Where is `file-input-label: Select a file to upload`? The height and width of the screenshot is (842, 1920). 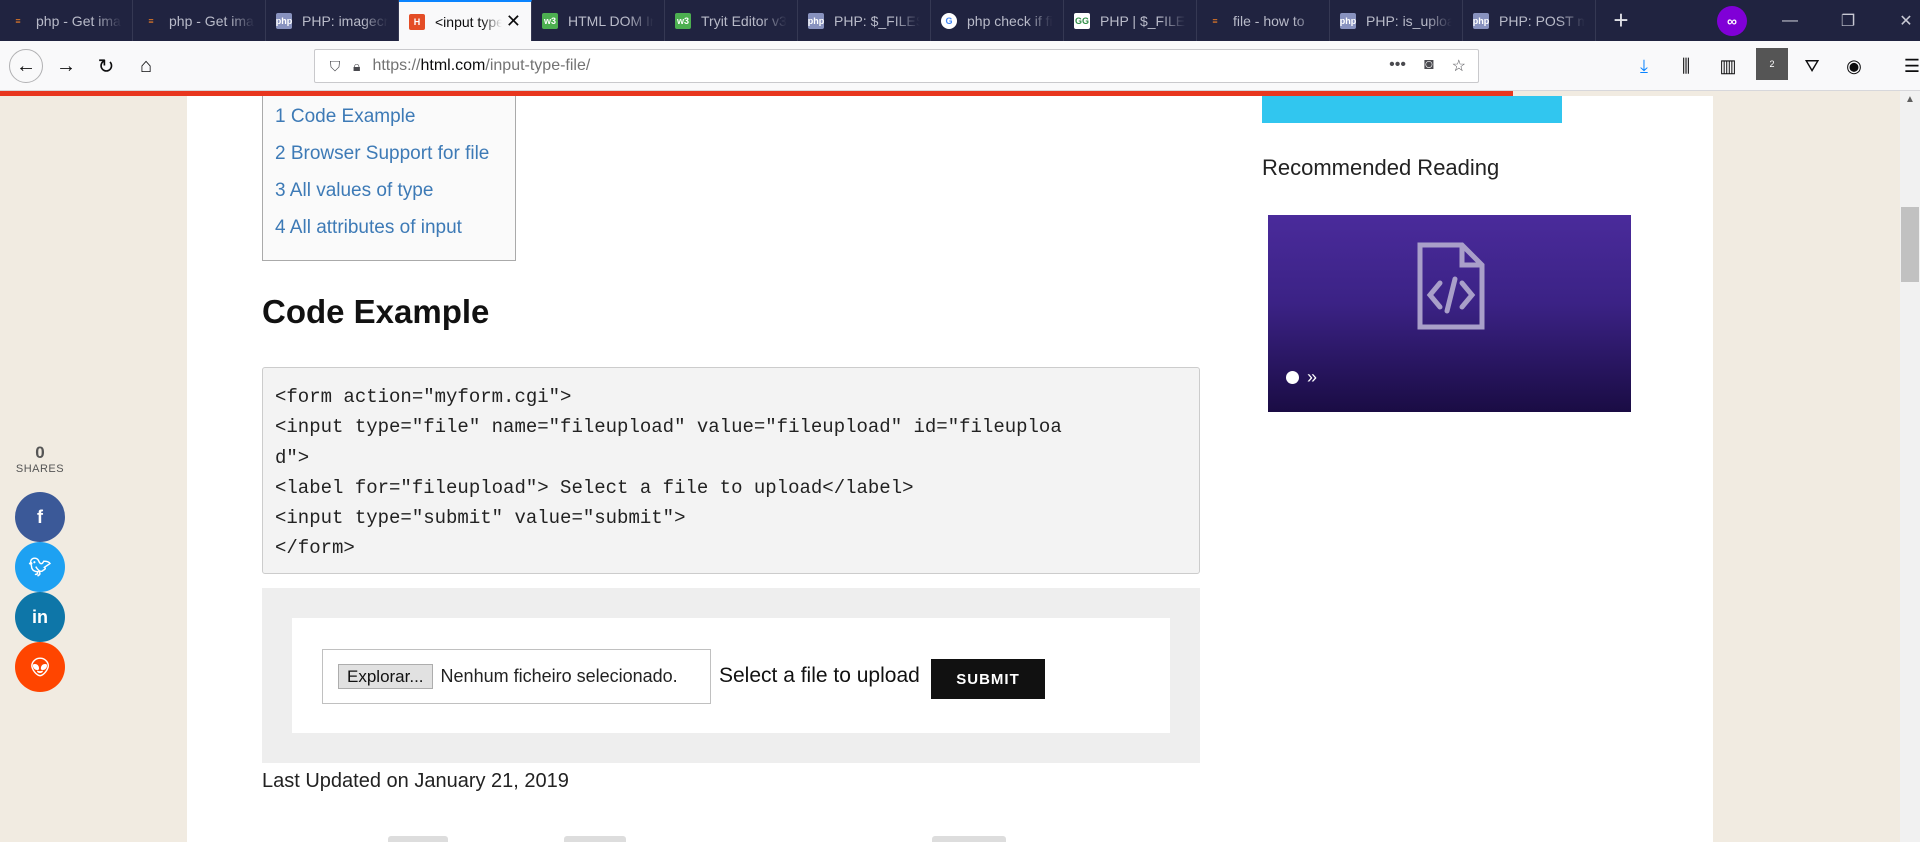 file-input-label: Select a file to upload is located at coordinates (819, 676).